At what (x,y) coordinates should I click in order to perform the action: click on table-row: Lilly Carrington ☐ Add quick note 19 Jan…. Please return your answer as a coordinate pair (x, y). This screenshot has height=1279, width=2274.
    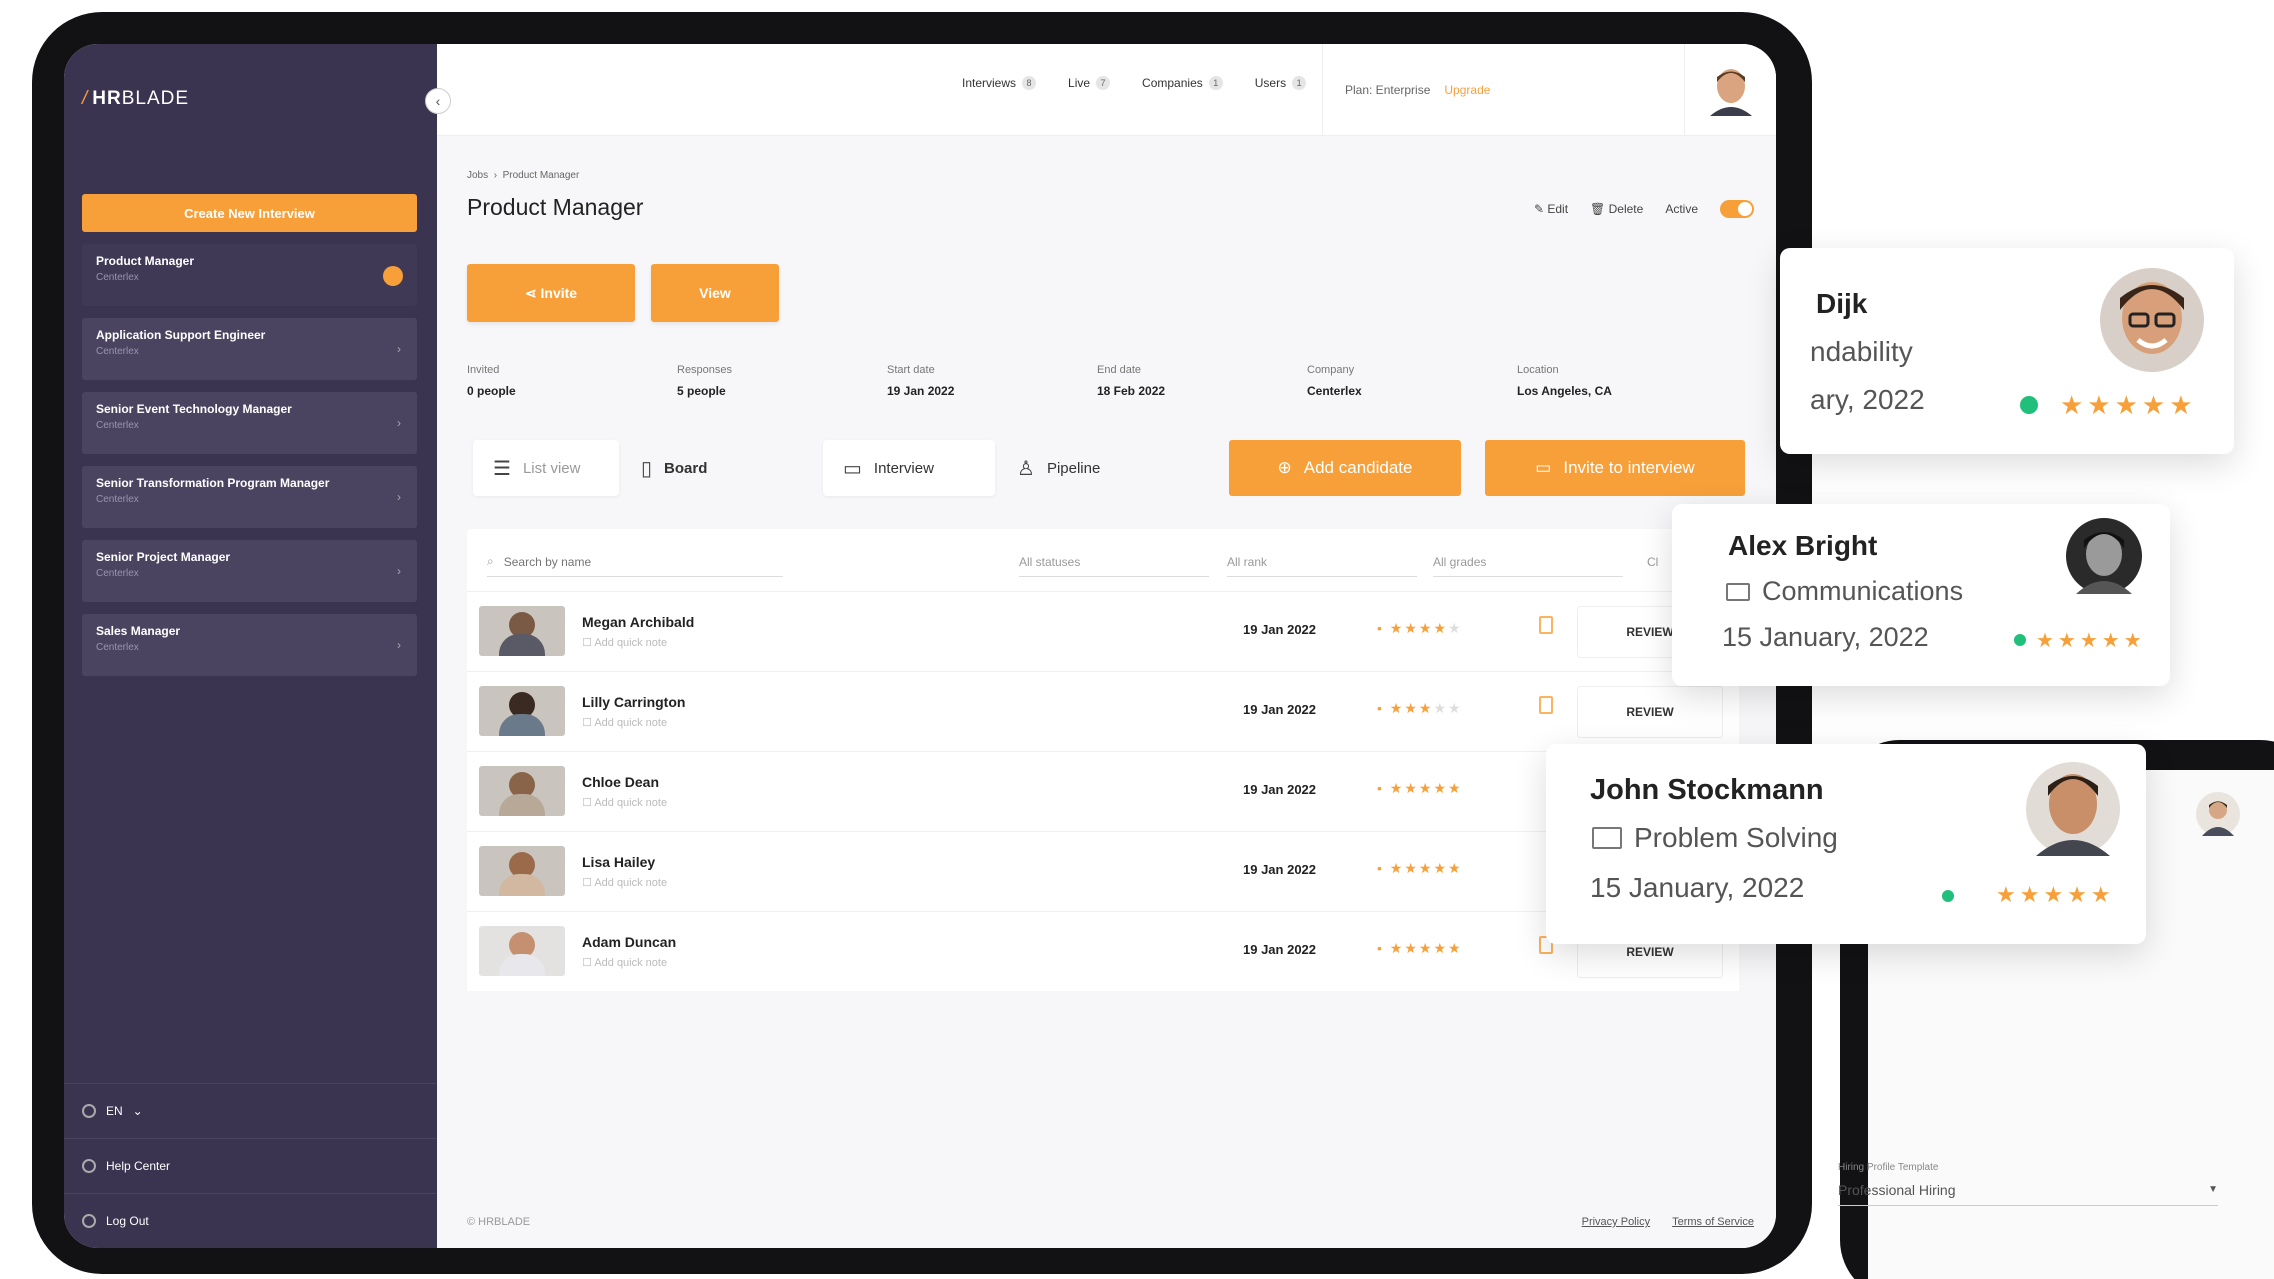
    Looking at the image, I should click on (1103, 711).